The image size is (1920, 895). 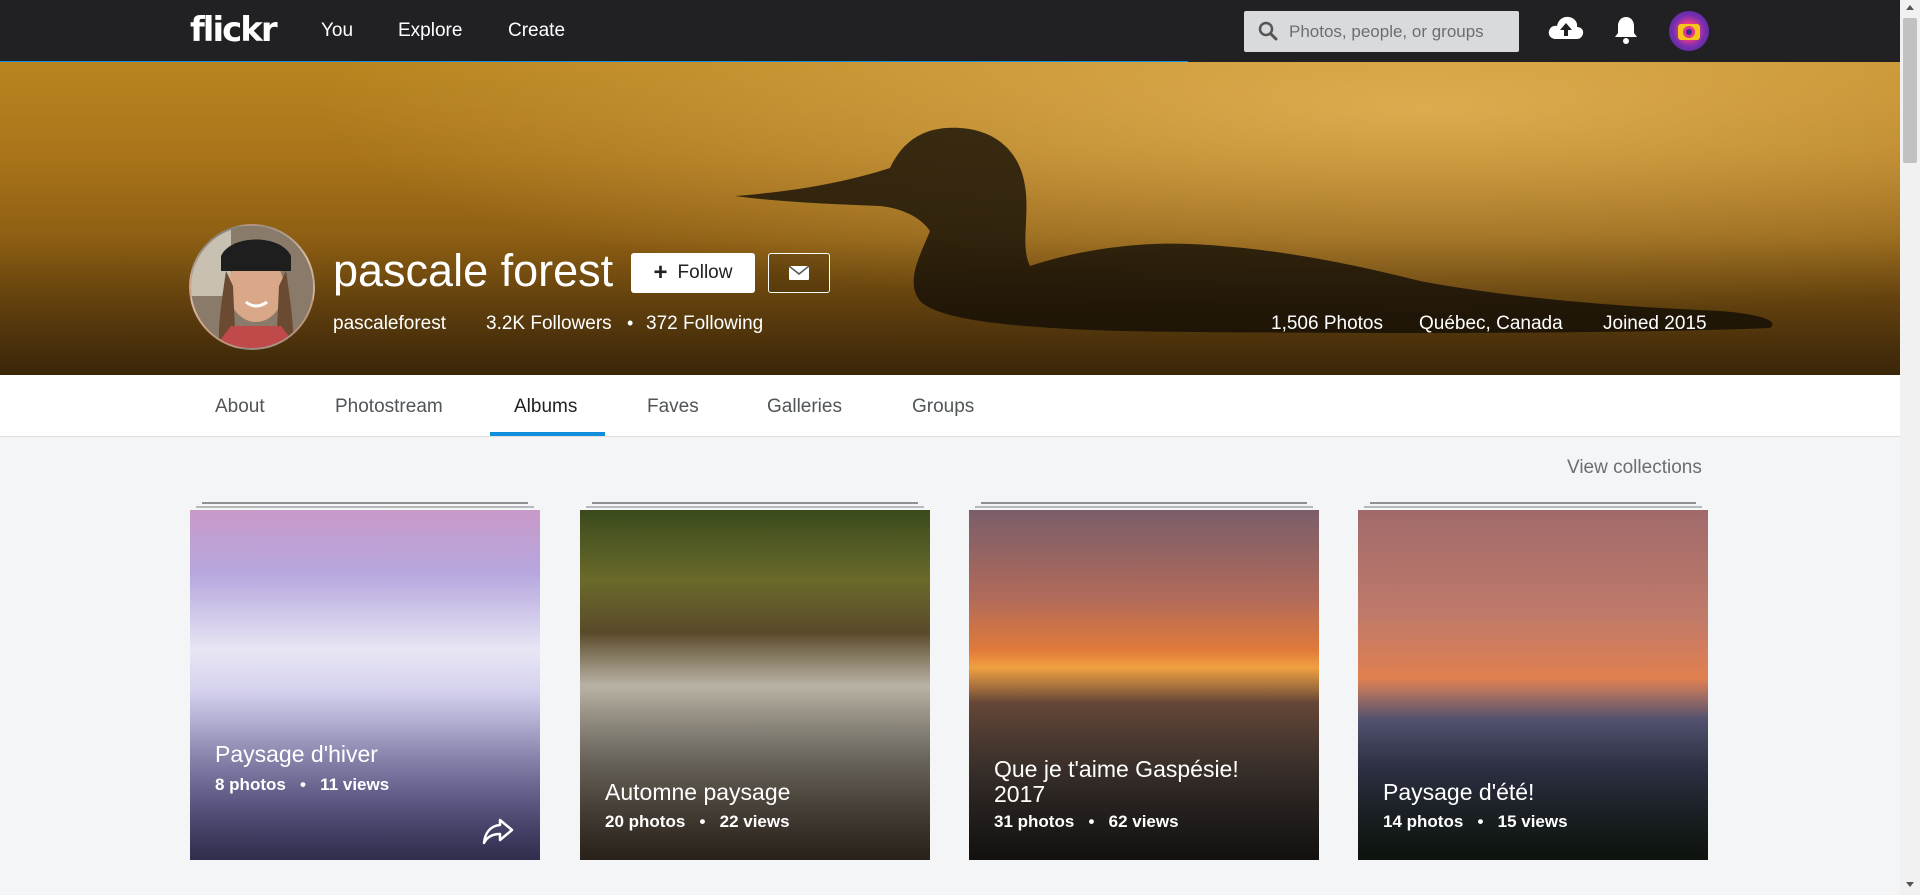 What do you see at coordinates (755, 685) in the screenshot?
I see `album-card: Automne paysage 20 photos • 22 views` at bounding box center [755, 685].